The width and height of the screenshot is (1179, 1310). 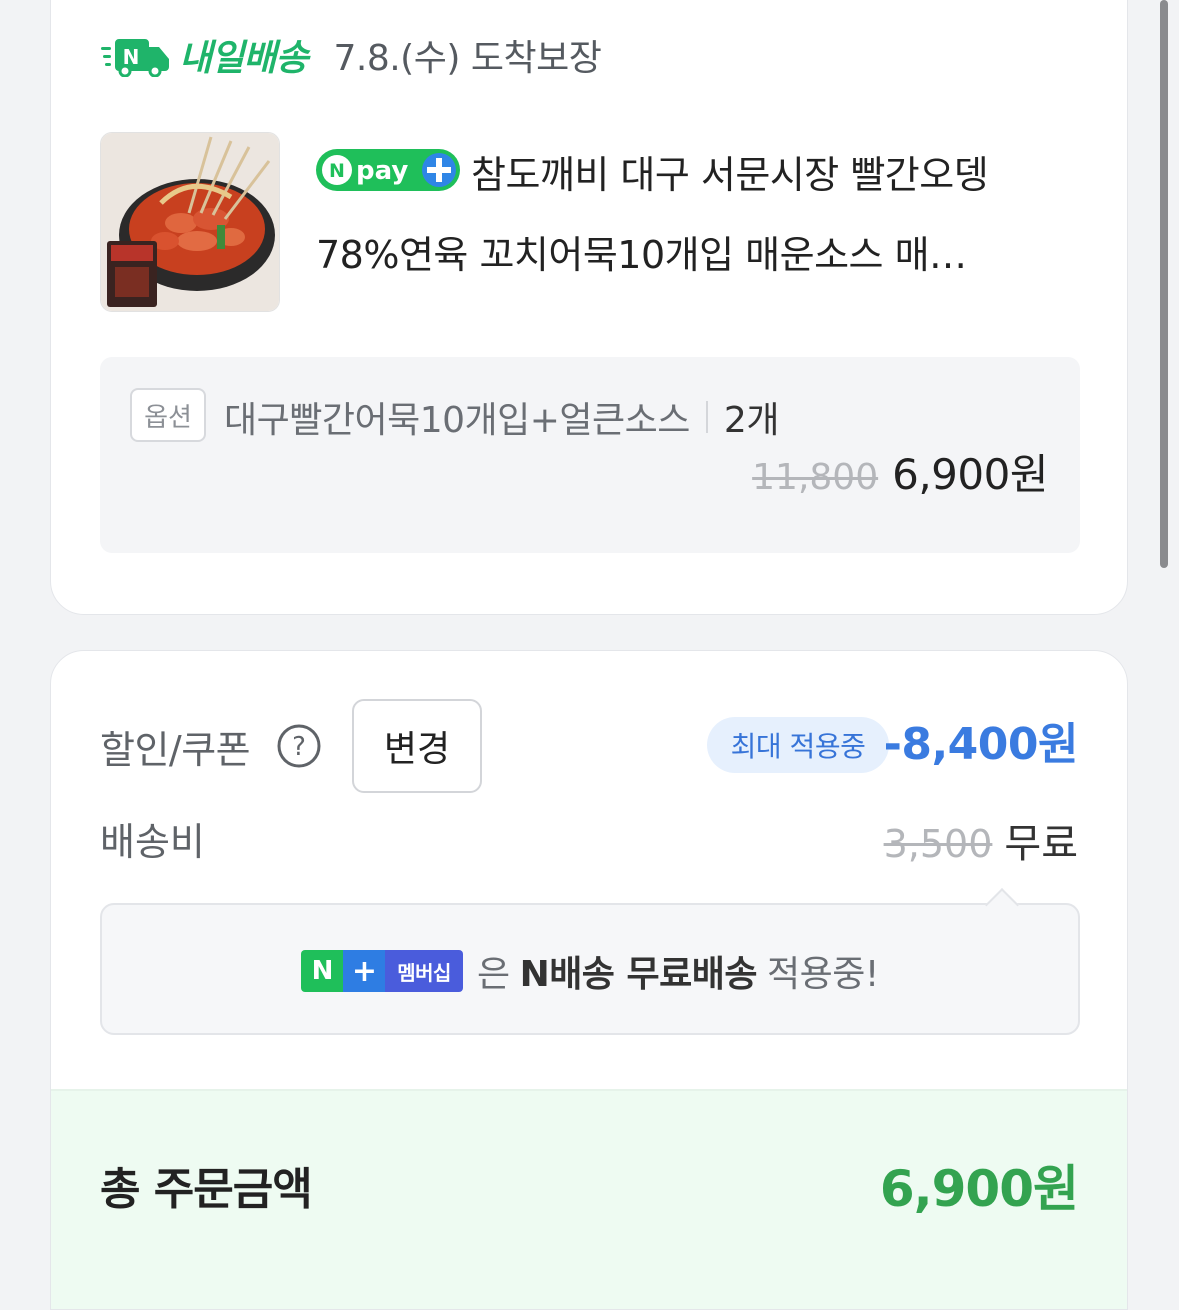 What do you see at coordinates (981, 744) in the screenshot?
I see `discount-amount: -8,400원` at bounding box center [981, 744].